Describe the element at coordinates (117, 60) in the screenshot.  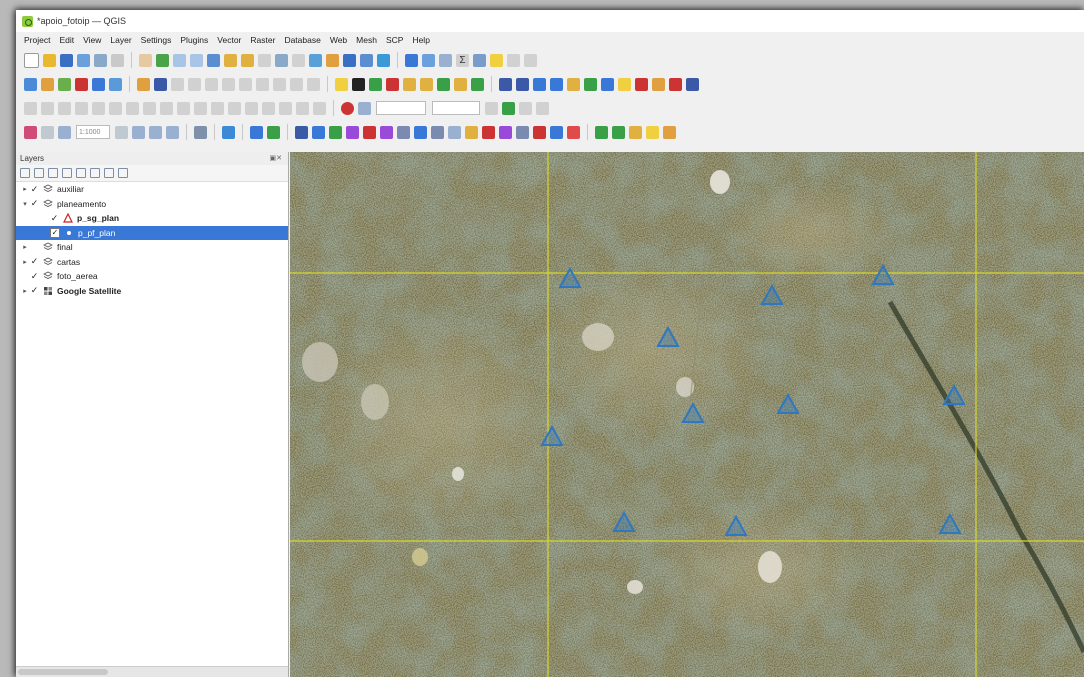
I see `layout-manager-icon` at that location.